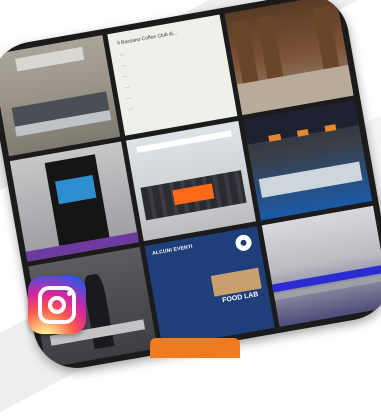  I want to click on tv-display-photo, so click(74, 201).